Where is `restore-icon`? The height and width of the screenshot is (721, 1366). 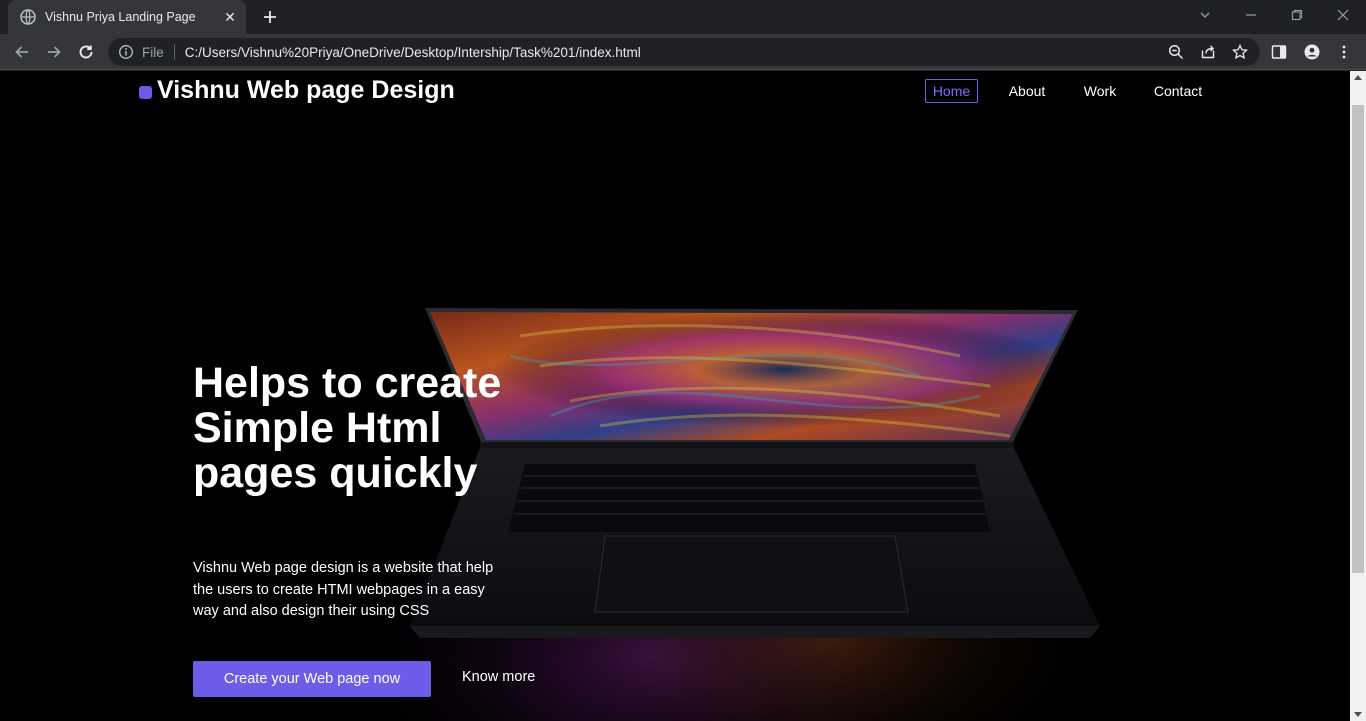 restore-icon is located at coordinates (1297, 15).